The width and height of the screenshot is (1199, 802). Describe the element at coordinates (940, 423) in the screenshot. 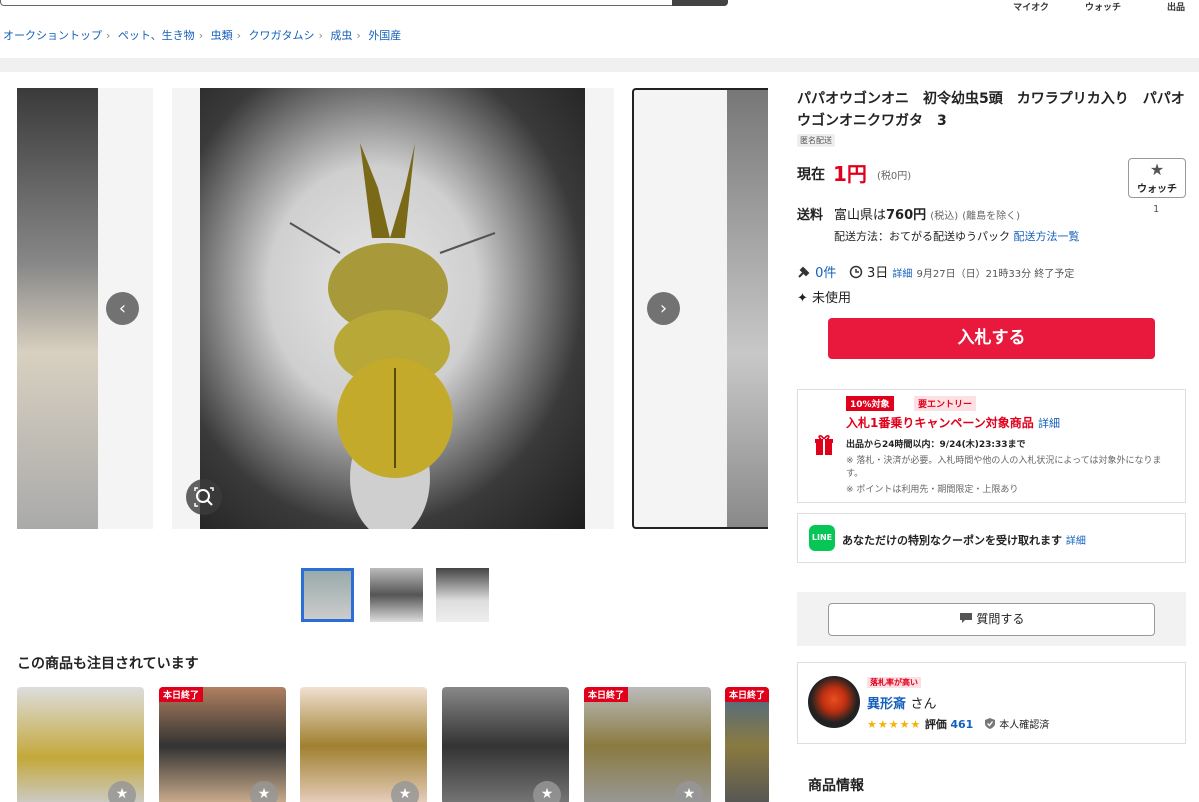

I see `promo-title-text: 入札1番乗りキャンペーン対象商品` at that location.